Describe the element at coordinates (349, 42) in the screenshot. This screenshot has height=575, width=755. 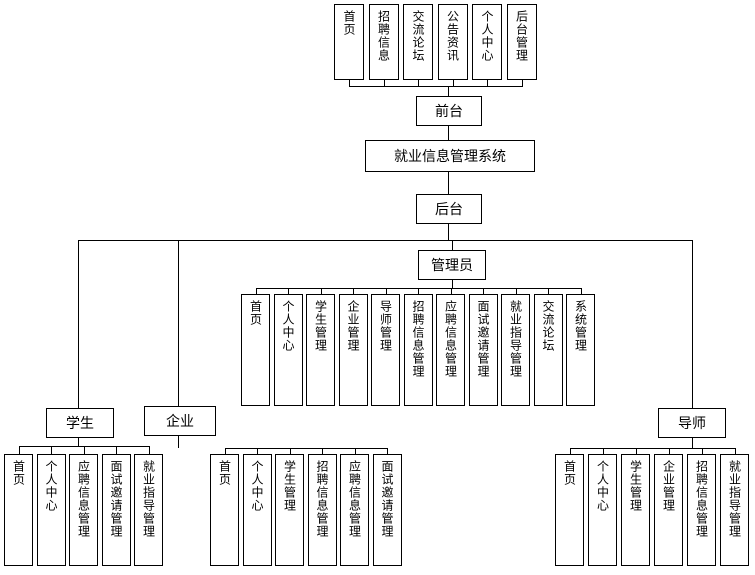
I see `frontend-module-box: 首页` at that location.